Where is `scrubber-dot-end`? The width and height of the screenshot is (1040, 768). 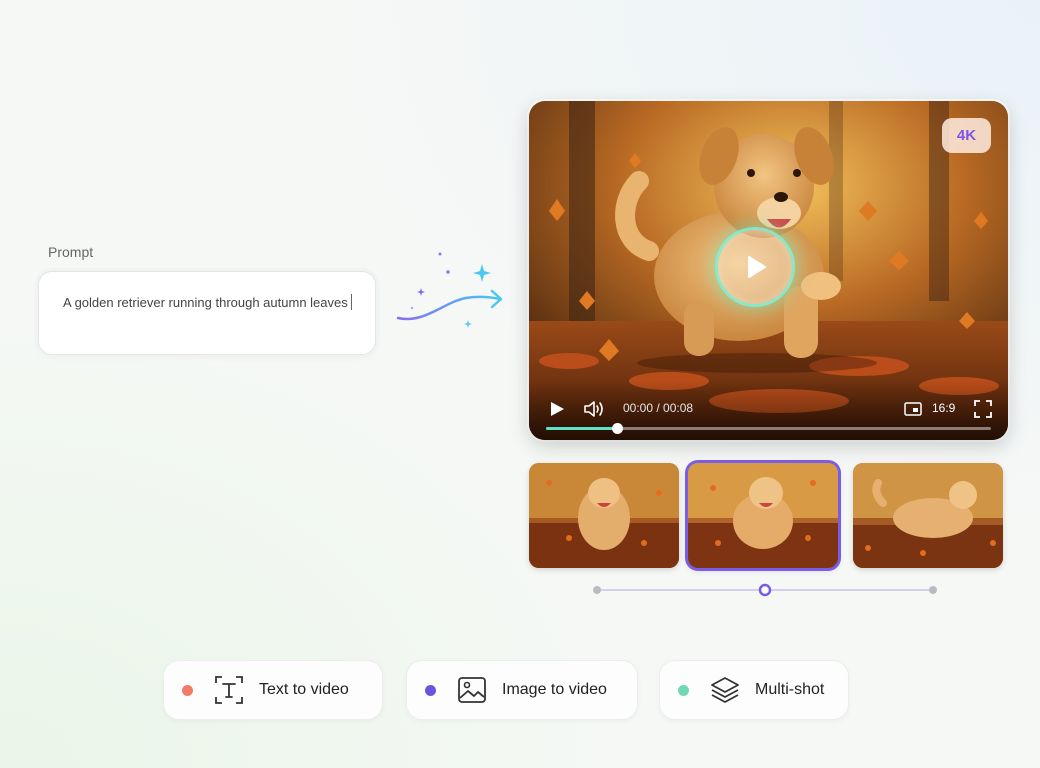 scrubber-dot-end is located at coordinates (933, 590).